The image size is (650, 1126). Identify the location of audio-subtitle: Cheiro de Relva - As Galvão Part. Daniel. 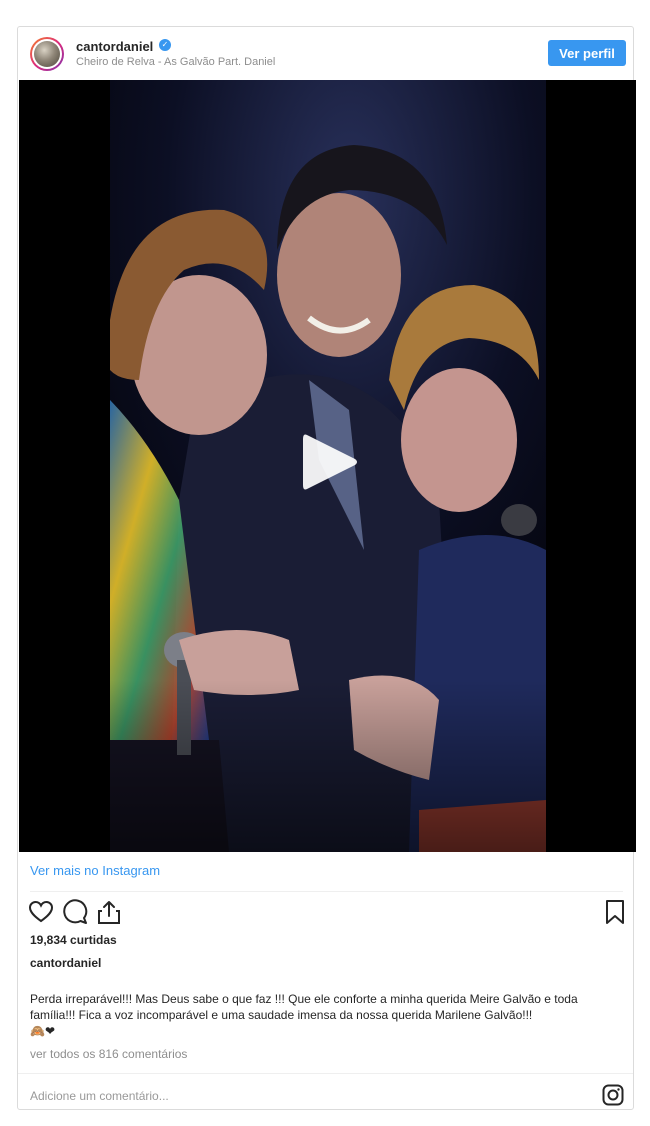
(175, 62).